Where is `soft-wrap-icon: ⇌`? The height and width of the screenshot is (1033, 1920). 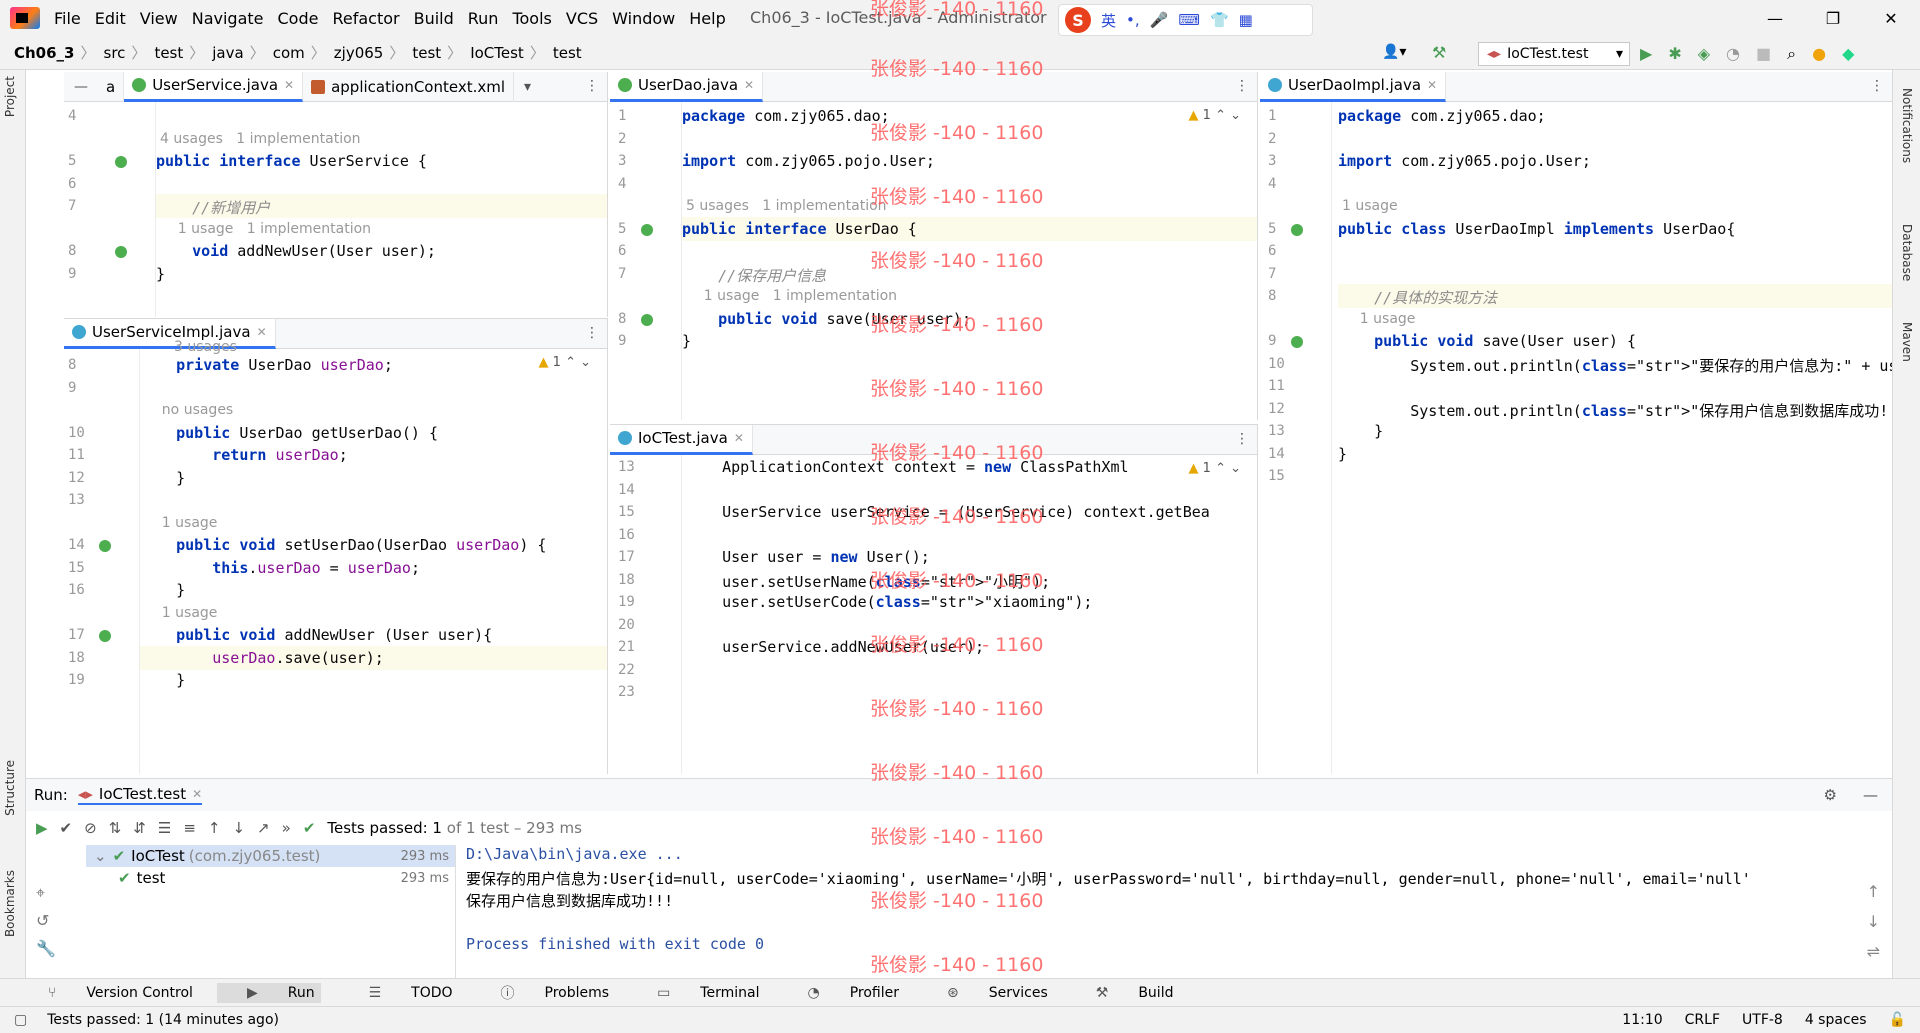
soft-wrap-icon: ⇌ is located at coordinates (1873, 952).